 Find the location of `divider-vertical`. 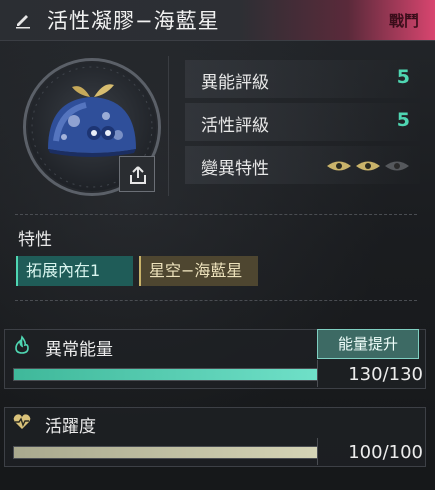

divider-vertical is located at coordinates (168, 126).